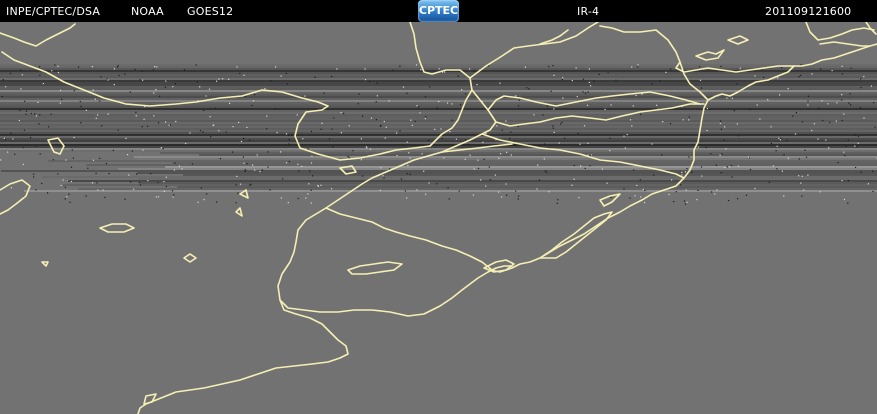 This screenshot has width=877, height=414. I want to click on satellite-label: GOES12, so click(210, 11).